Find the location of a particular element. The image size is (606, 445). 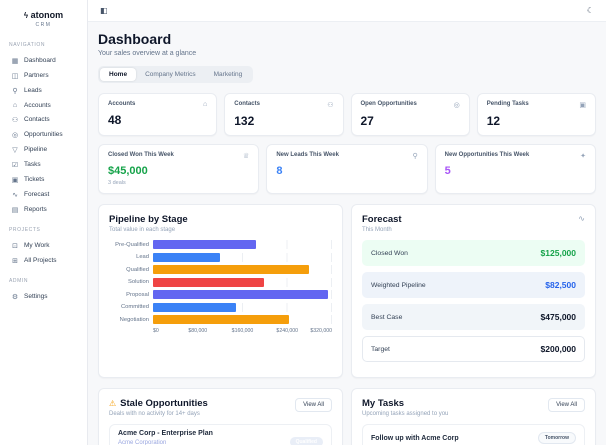

sidebar-item: ⊞ All Projects is located at coordinates (43, 260).